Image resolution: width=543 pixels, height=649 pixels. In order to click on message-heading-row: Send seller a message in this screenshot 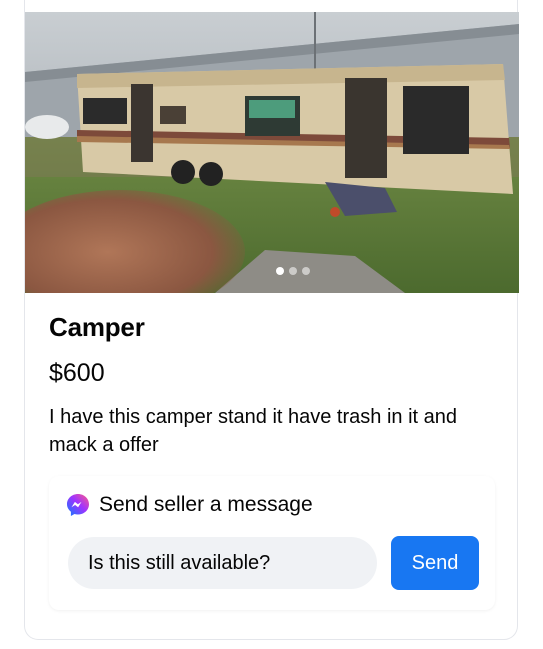, I will do `click(189, 505)`.